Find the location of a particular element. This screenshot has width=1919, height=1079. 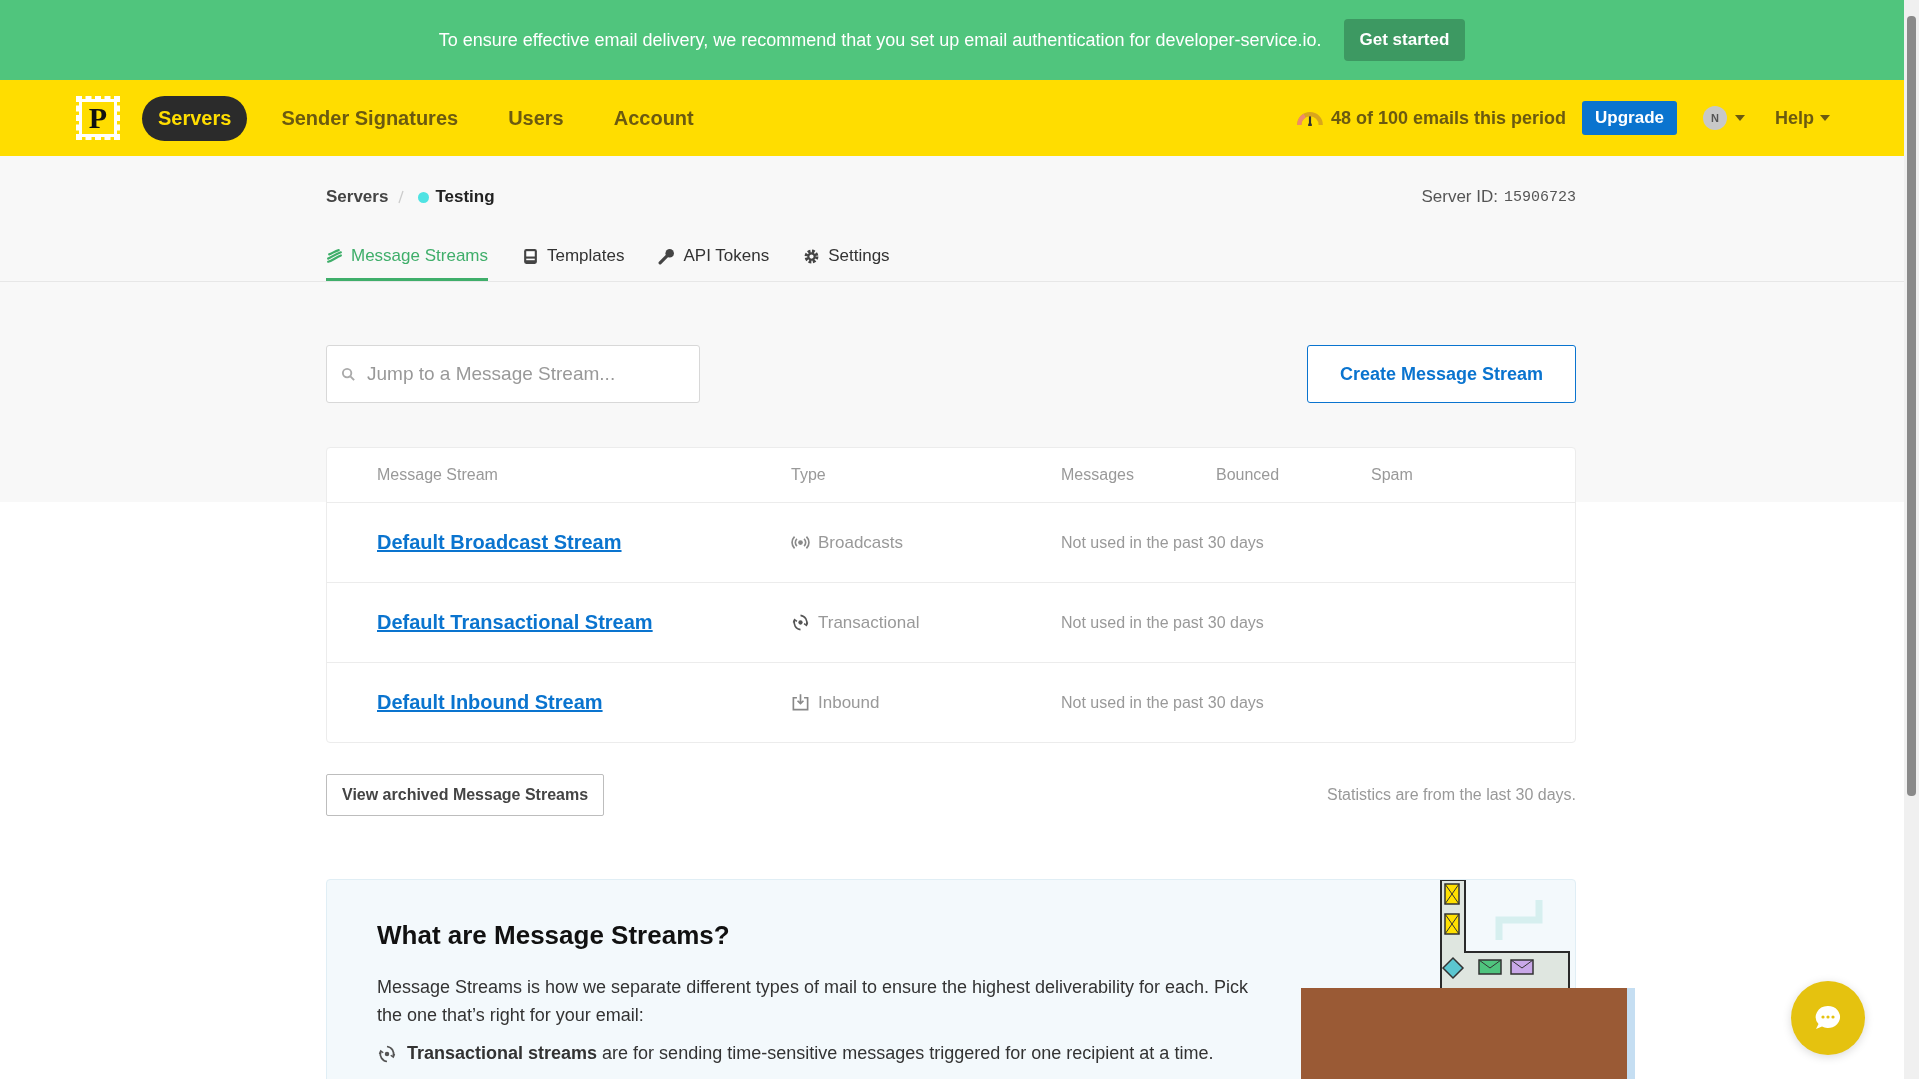

scrollbar is located at coordinates (1911, 539).